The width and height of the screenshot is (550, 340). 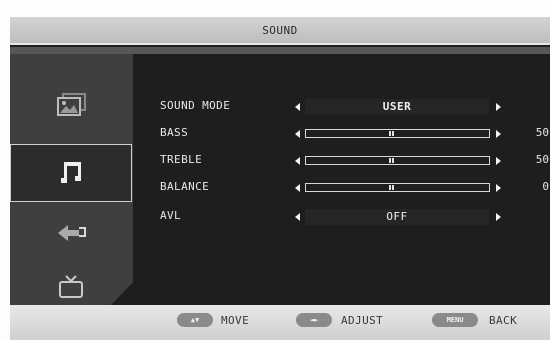 I want to click on sound-mode-value: USER, so click(x=397, y=107).